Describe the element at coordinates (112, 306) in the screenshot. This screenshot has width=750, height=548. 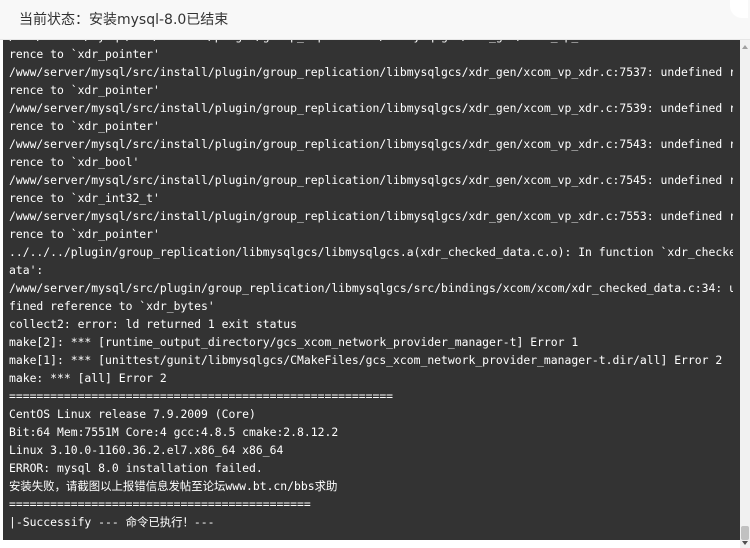
I see `console-line: fined reference to `xdr_bytes'` at that location.